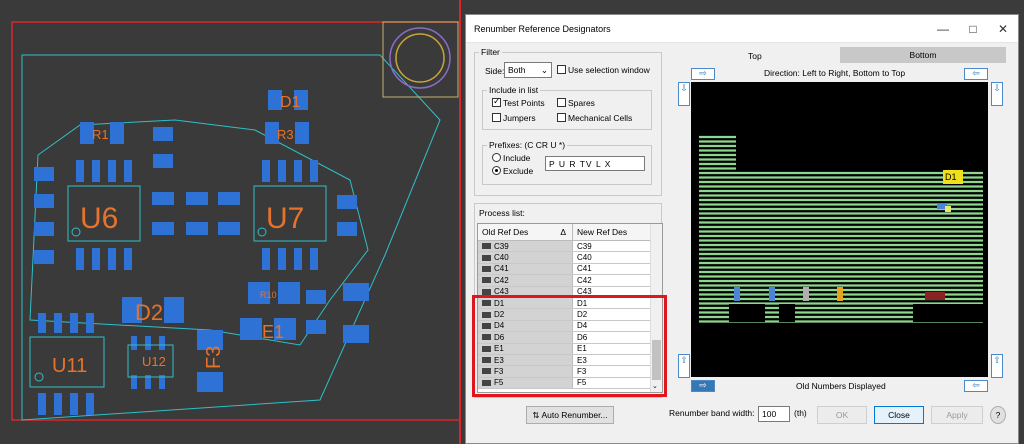 The width and height of the screenshot is (1024, 444). Describe the element at coordinates (542, 28) in the screenshot. I see `dialog-title: Renumber Reference Designators` at that location.